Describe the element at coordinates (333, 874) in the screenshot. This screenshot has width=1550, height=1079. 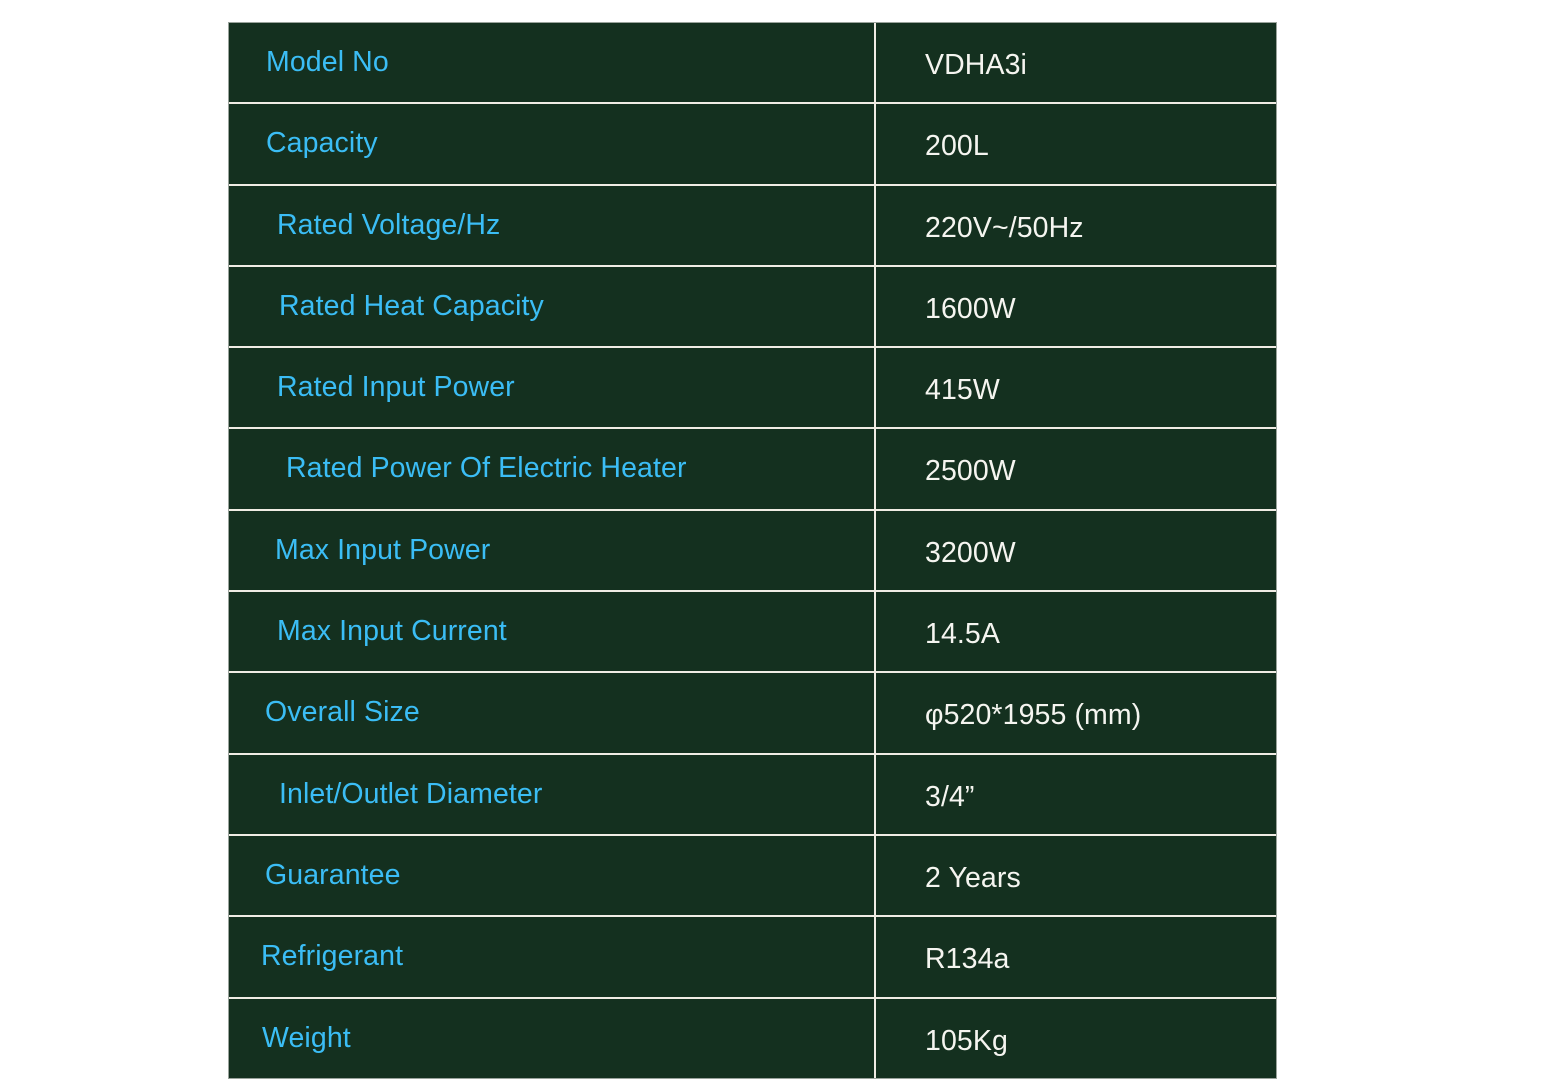
I see `spec-label: Guarantee` at that location.